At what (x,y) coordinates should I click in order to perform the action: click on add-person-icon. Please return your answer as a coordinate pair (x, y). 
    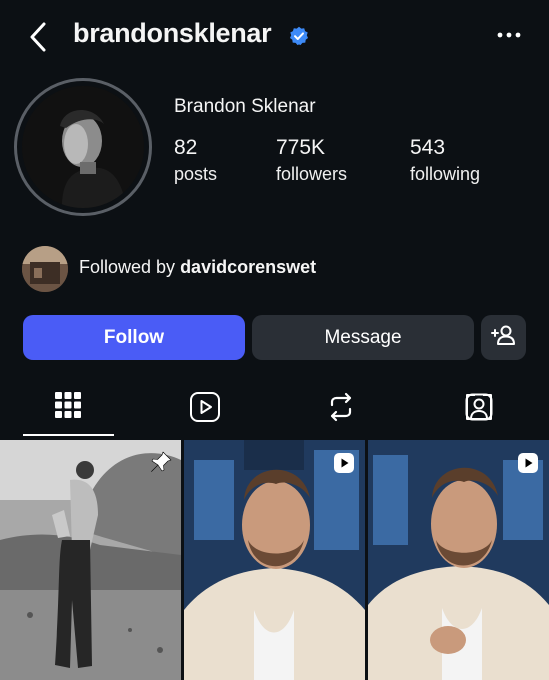
    Looking at the image, I should click on (503, 338).